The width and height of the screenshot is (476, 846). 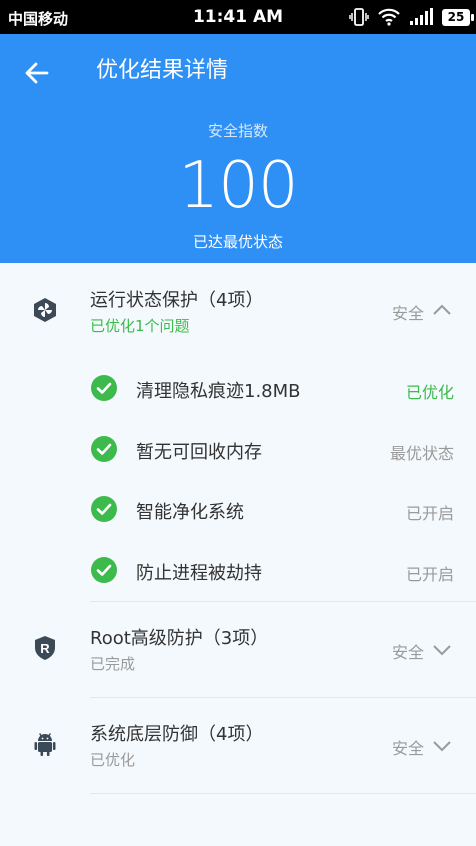 I want to click on chevron-up-icon, so click(x=442, y=309).